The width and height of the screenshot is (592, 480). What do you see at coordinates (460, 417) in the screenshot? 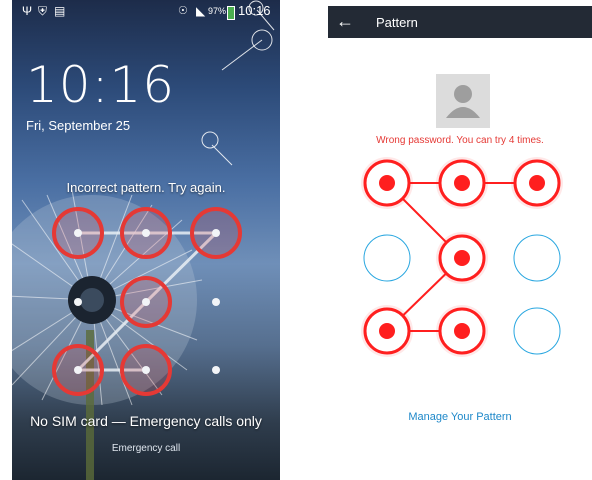
I see `manage-pattern-link: Manage Your Pattern` at bounding box center [460, 417].